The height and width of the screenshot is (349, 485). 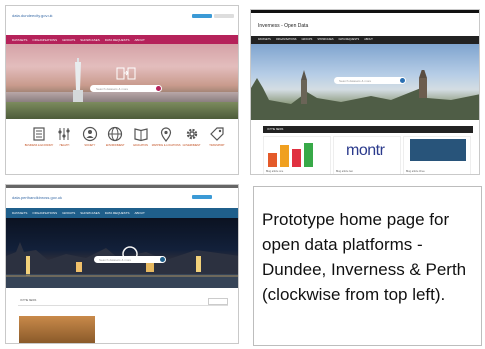 I want to click on montrose-logo: montr, so click(x=365, y=150).